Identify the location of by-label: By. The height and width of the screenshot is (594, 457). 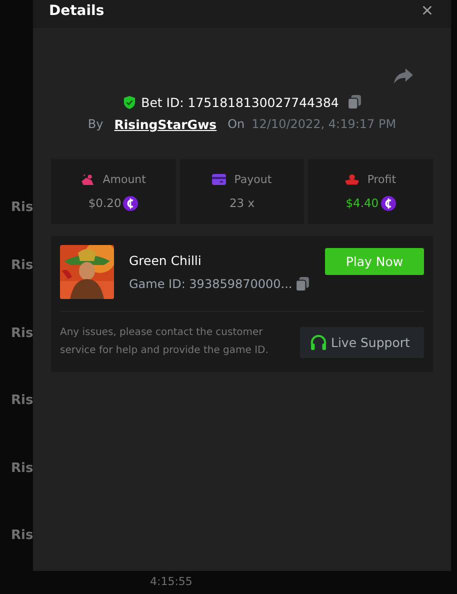
(96, 124).